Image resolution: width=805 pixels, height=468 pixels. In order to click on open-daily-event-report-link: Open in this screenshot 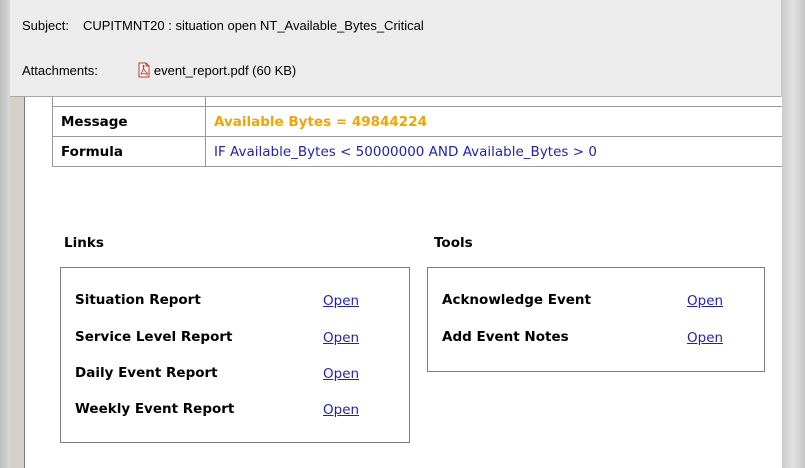, I will do `click(341, 374)`.